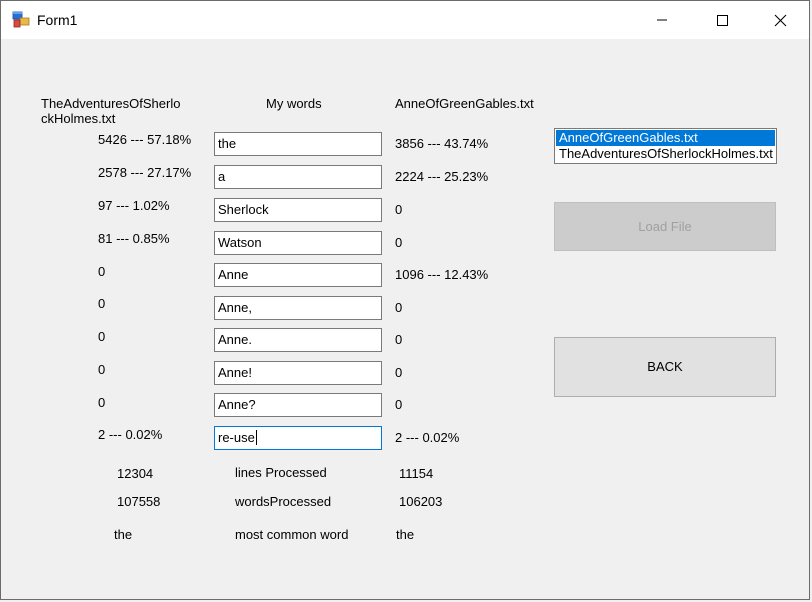  Describe the element at coordinates (134, 238) in the screenshot. I see `left-count: 81 --- 0.85%` at that location.